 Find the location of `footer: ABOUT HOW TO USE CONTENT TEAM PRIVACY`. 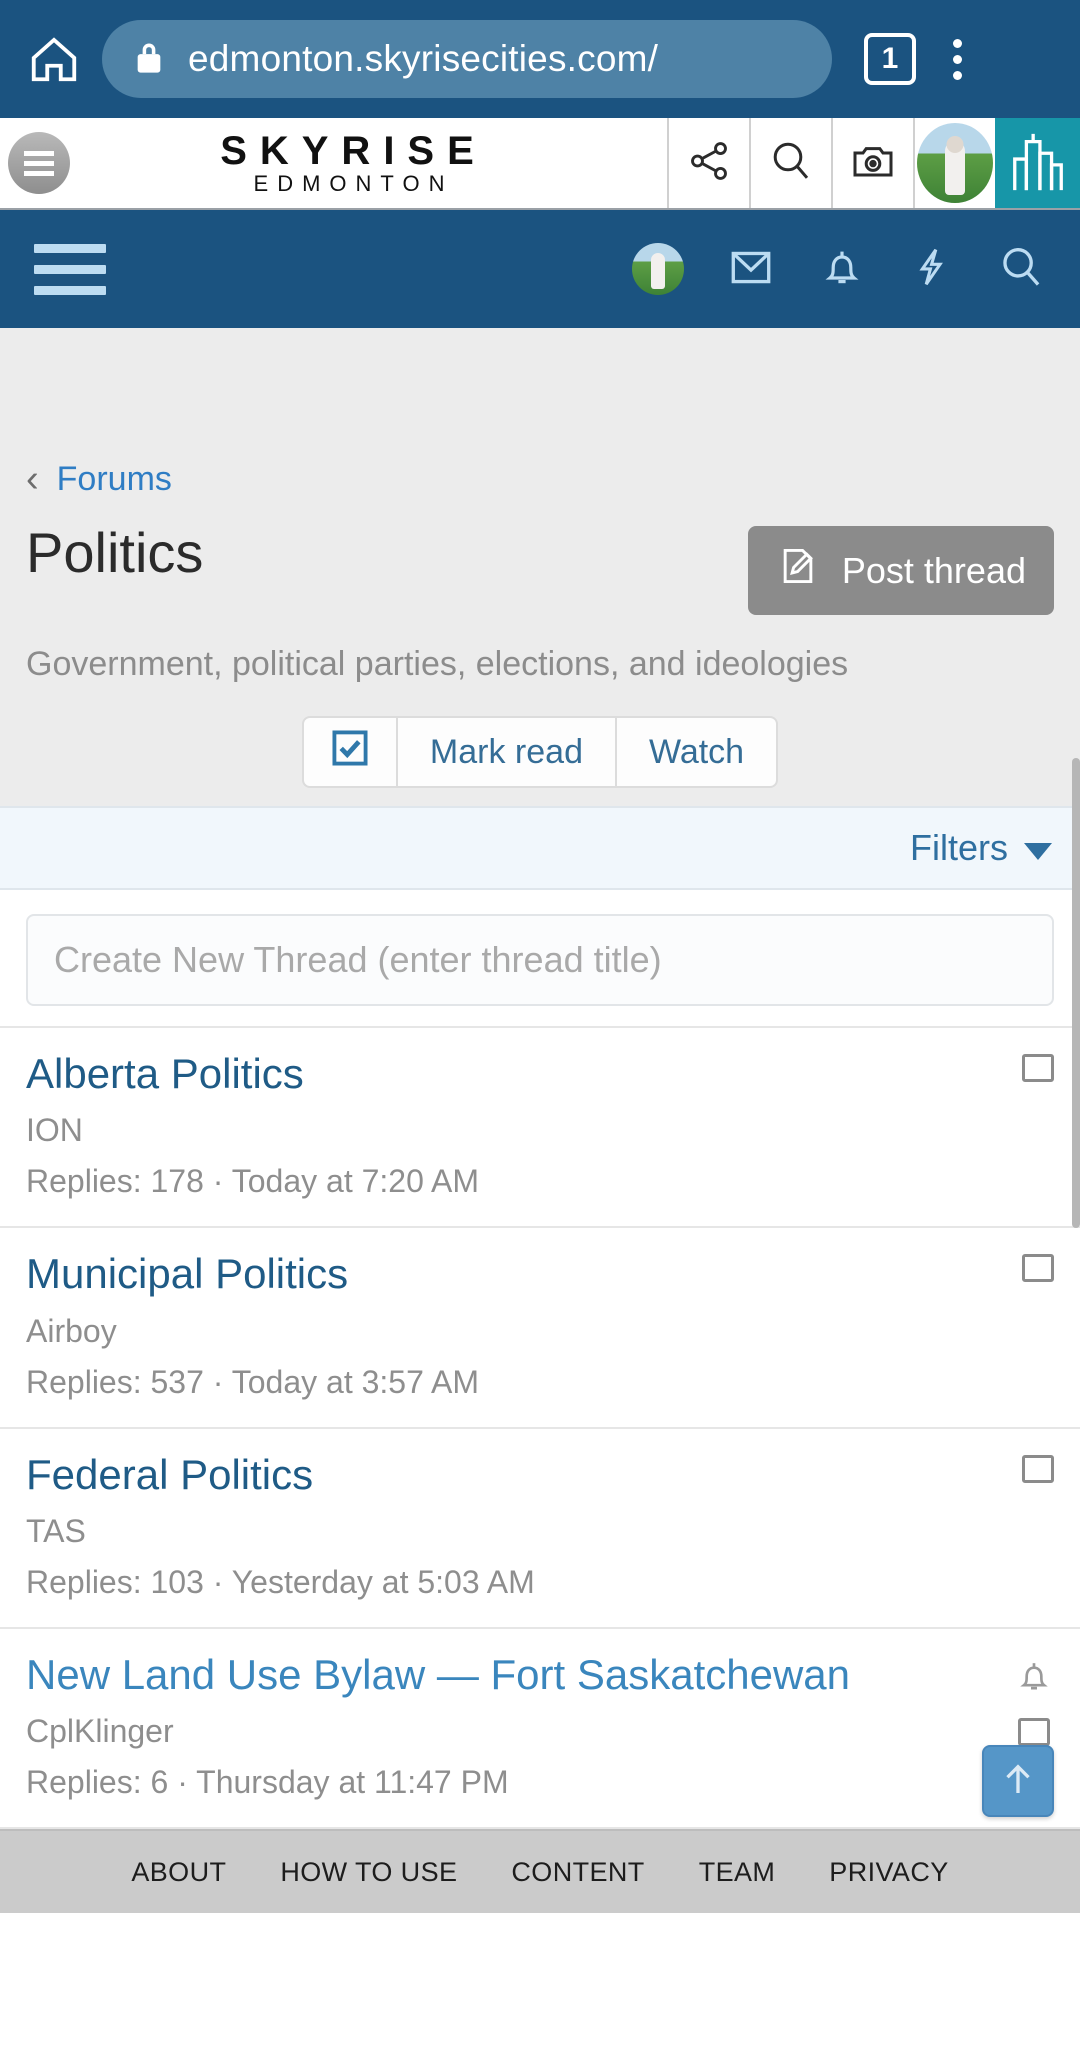

footer: ABOUT HOW TO USE CONTENT TEAM PRIVACY is located at coordinates (540, 1871).